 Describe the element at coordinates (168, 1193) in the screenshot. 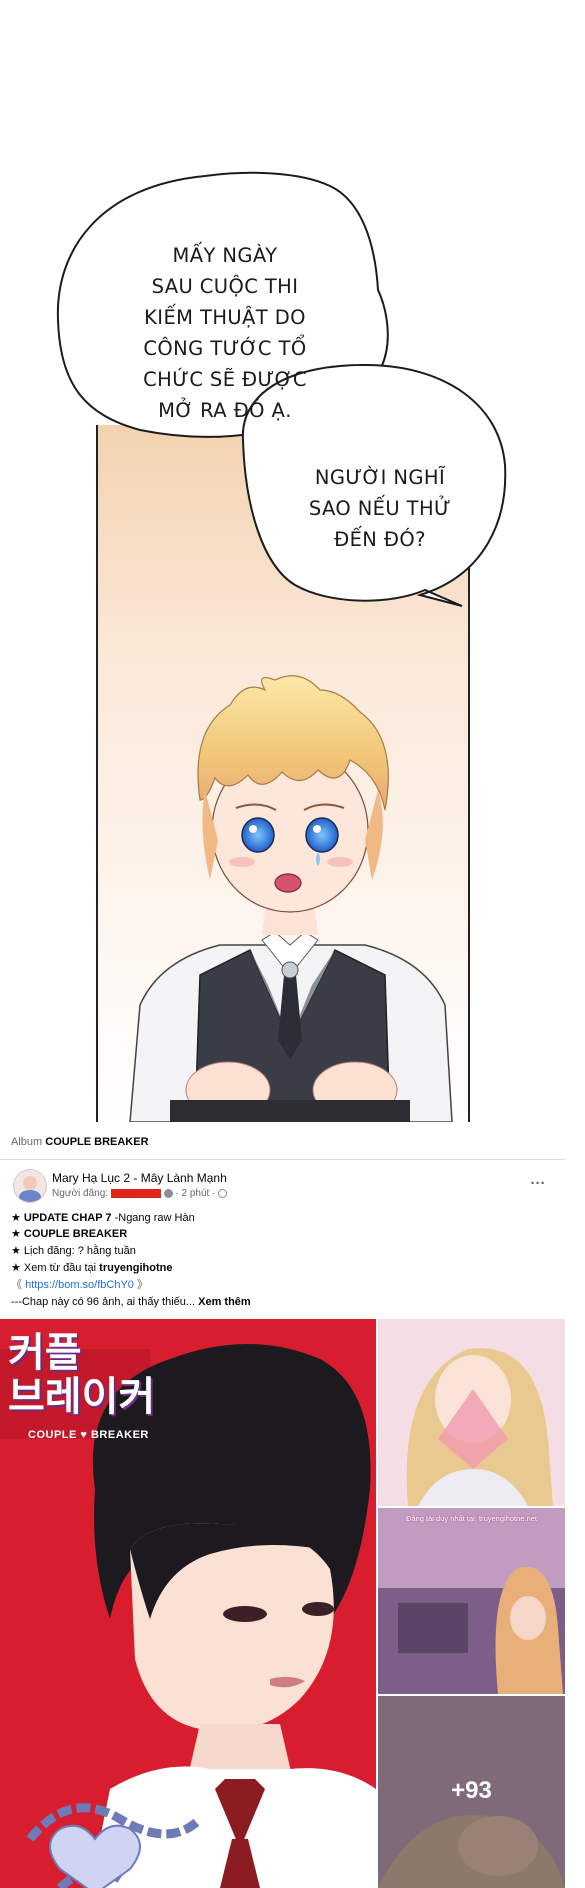

I see `verified-icon` at that location.